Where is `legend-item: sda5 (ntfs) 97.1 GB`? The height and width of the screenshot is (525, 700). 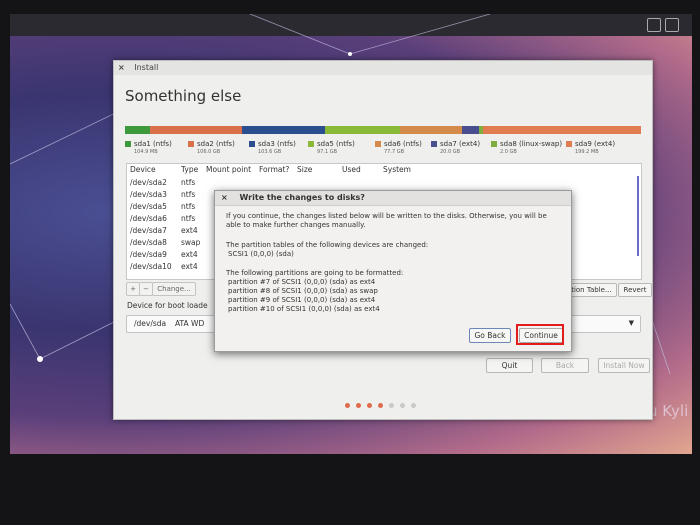 legend-item: sda5 (ntfs) 97.1 GB is located at coordinates (331, 147).